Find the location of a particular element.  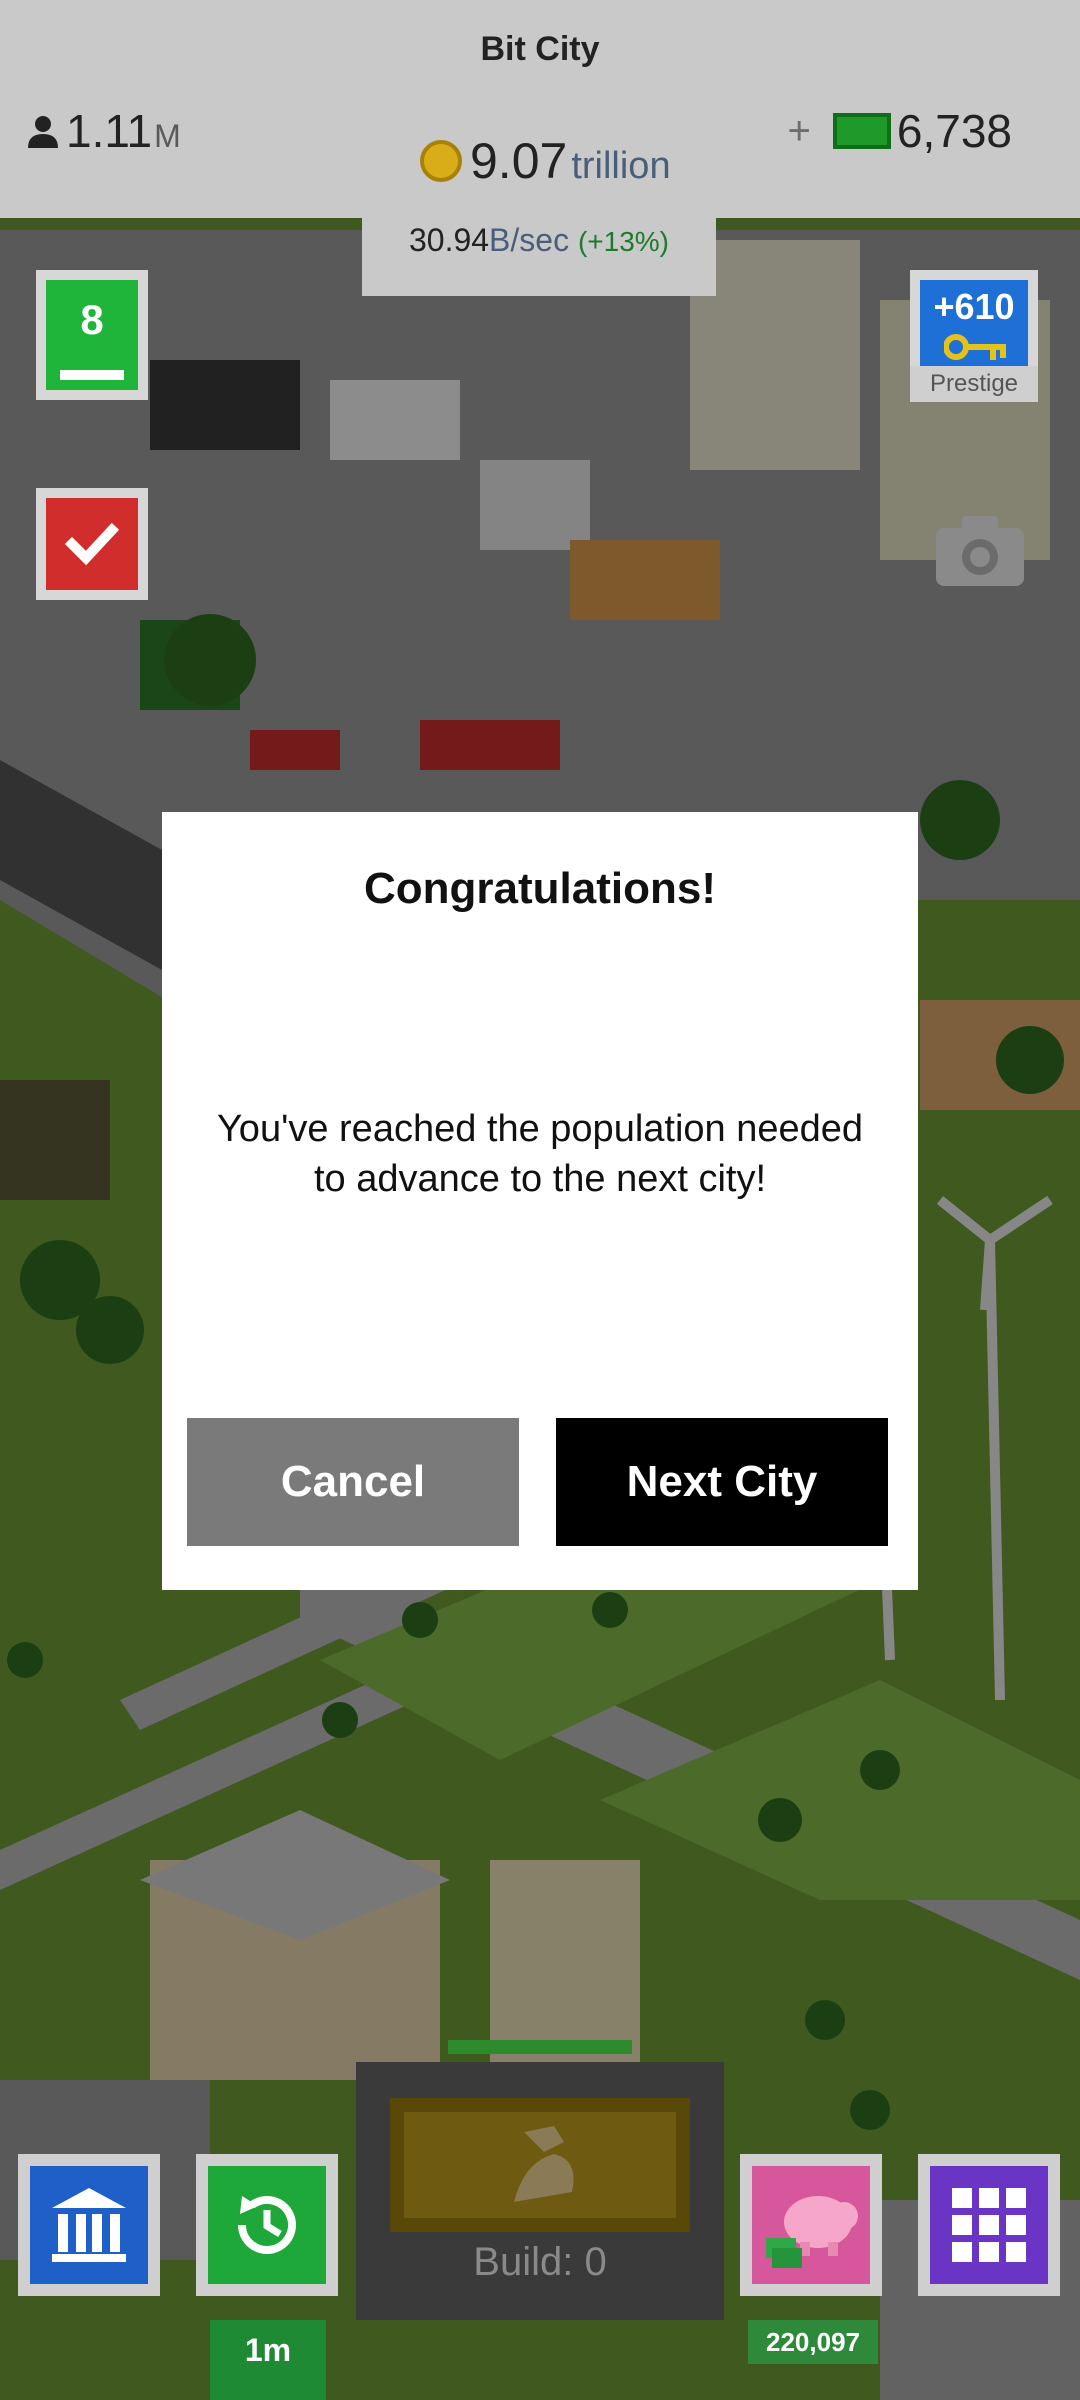

dialog-title: Congratulations! is located at coordinates (540, 888).